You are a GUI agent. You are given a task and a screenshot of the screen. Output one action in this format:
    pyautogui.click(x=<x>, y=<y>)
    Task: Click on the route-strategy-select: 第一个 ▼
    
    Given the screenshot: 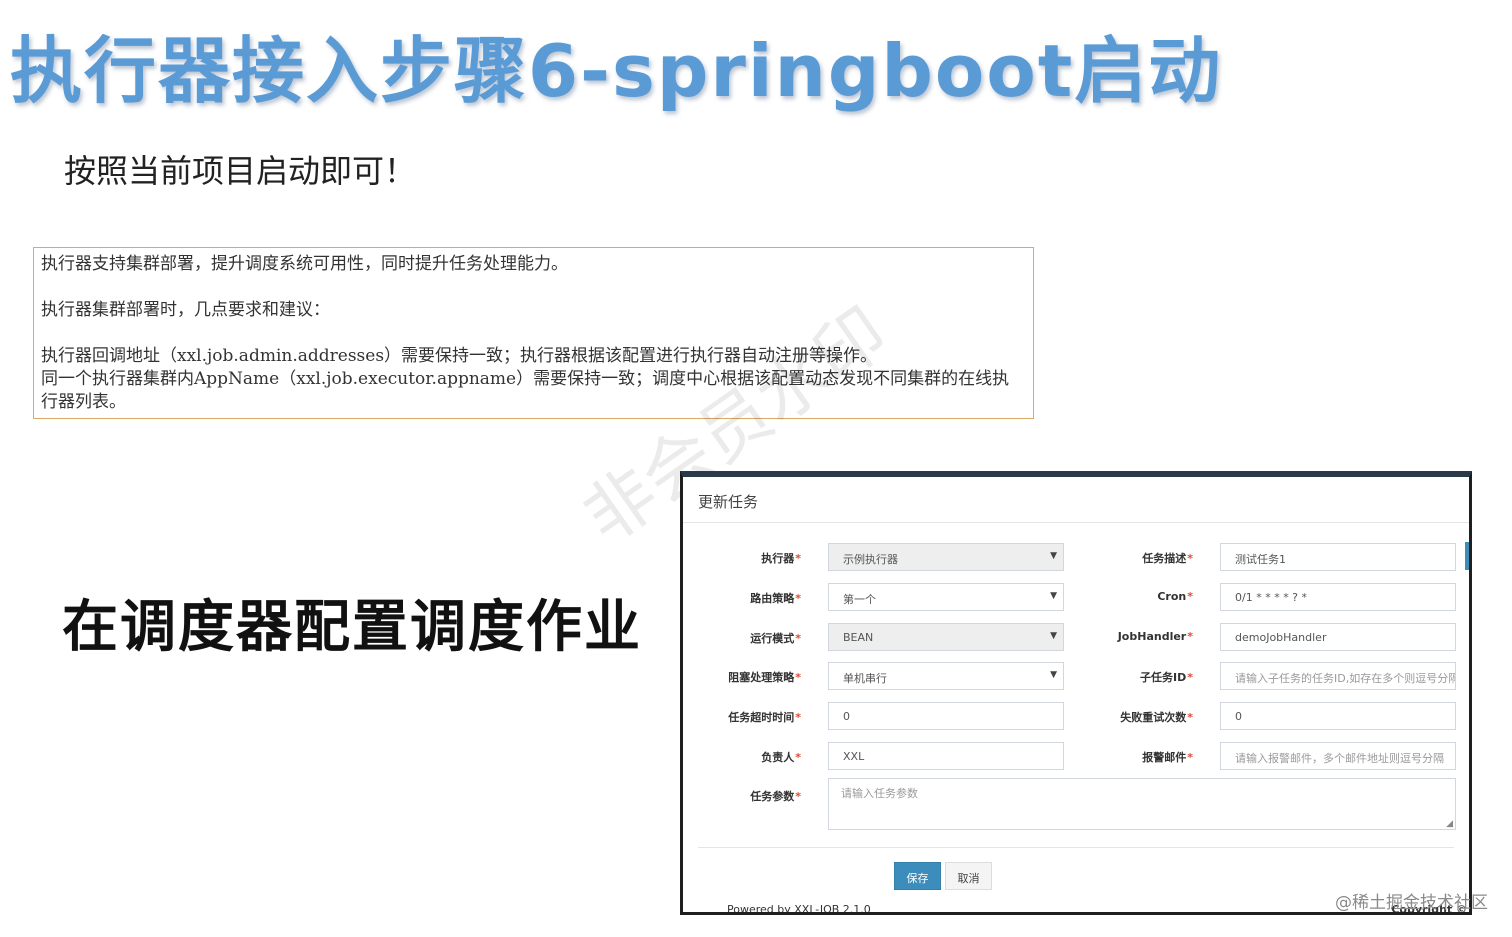 What is the action you would take?
    pyautogui.click(x=946, y=597)
    